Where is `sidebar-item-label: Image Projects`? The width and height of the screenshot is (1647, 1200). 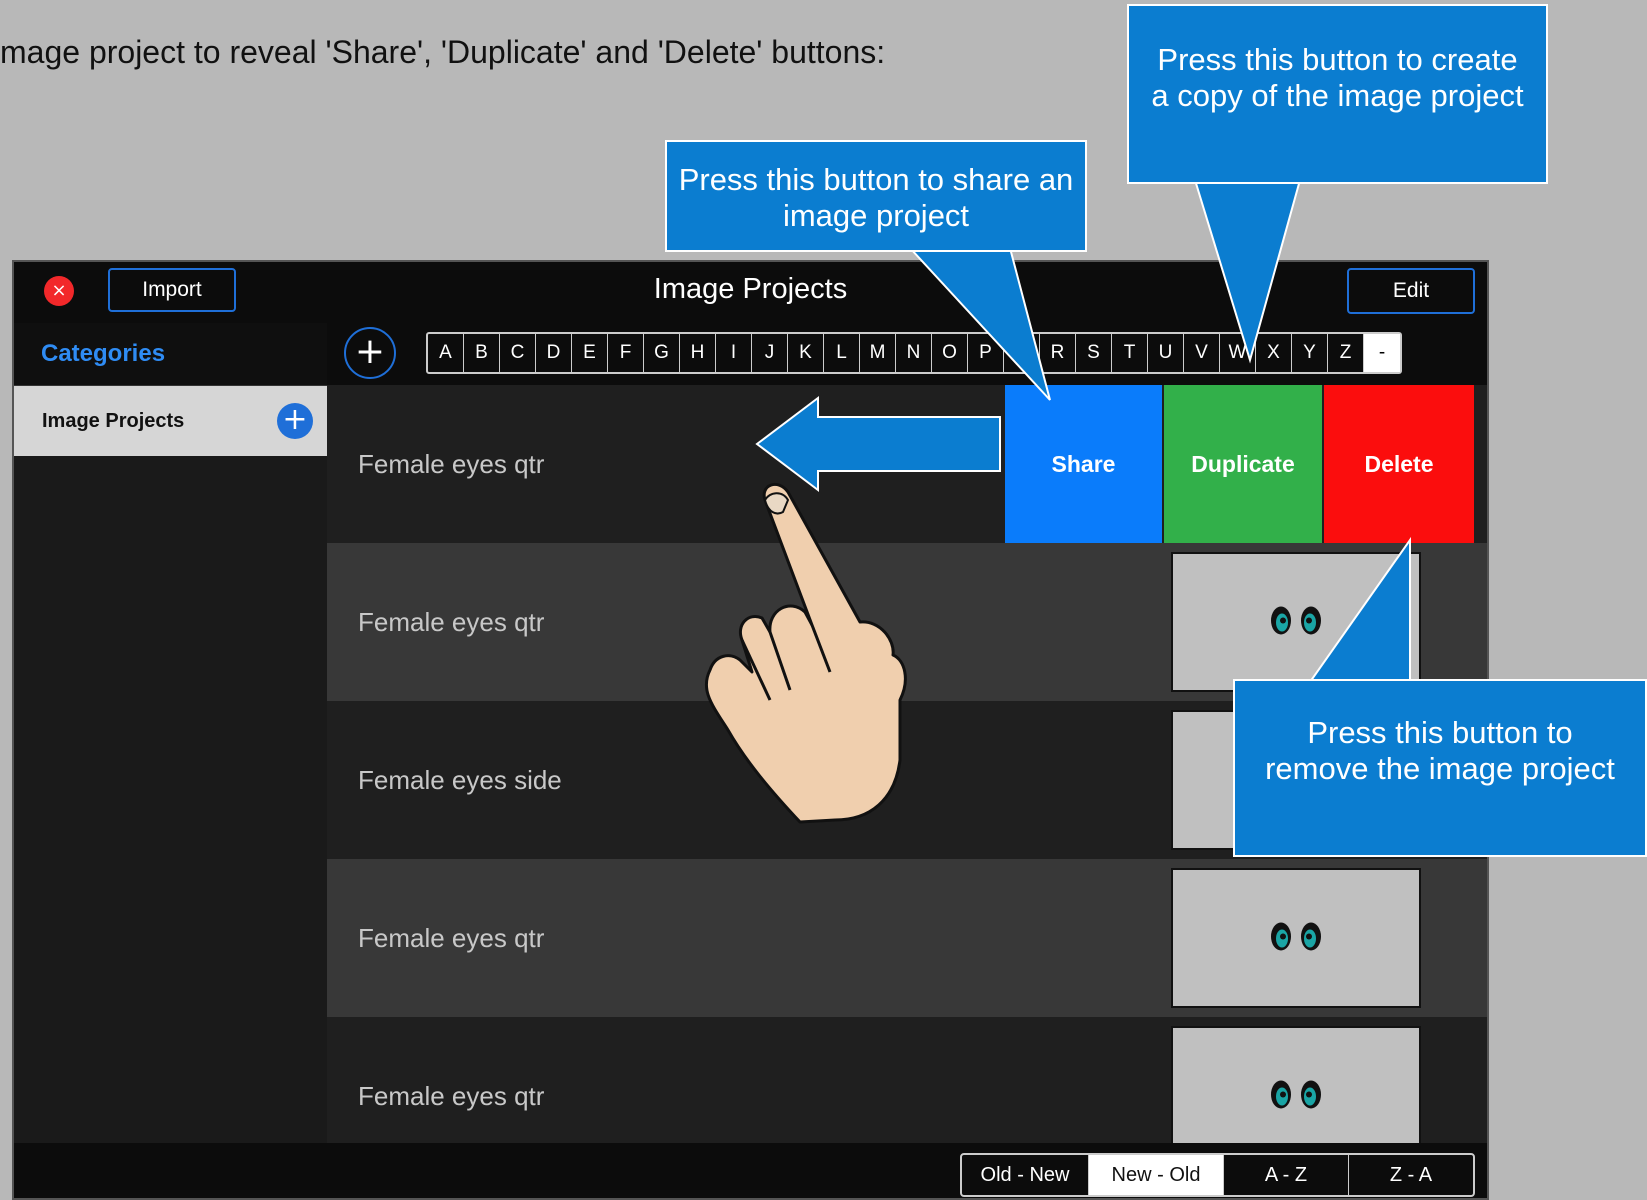 sidebar-item-label: Image Projects is located at coordinates (113, 421).